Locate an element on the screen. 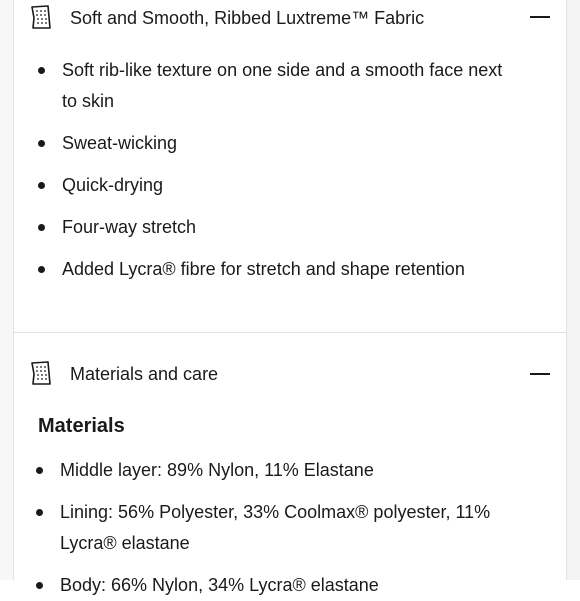 The image size is (580, 601). list-item: Quick-drying is located at coordinates (280, 185).